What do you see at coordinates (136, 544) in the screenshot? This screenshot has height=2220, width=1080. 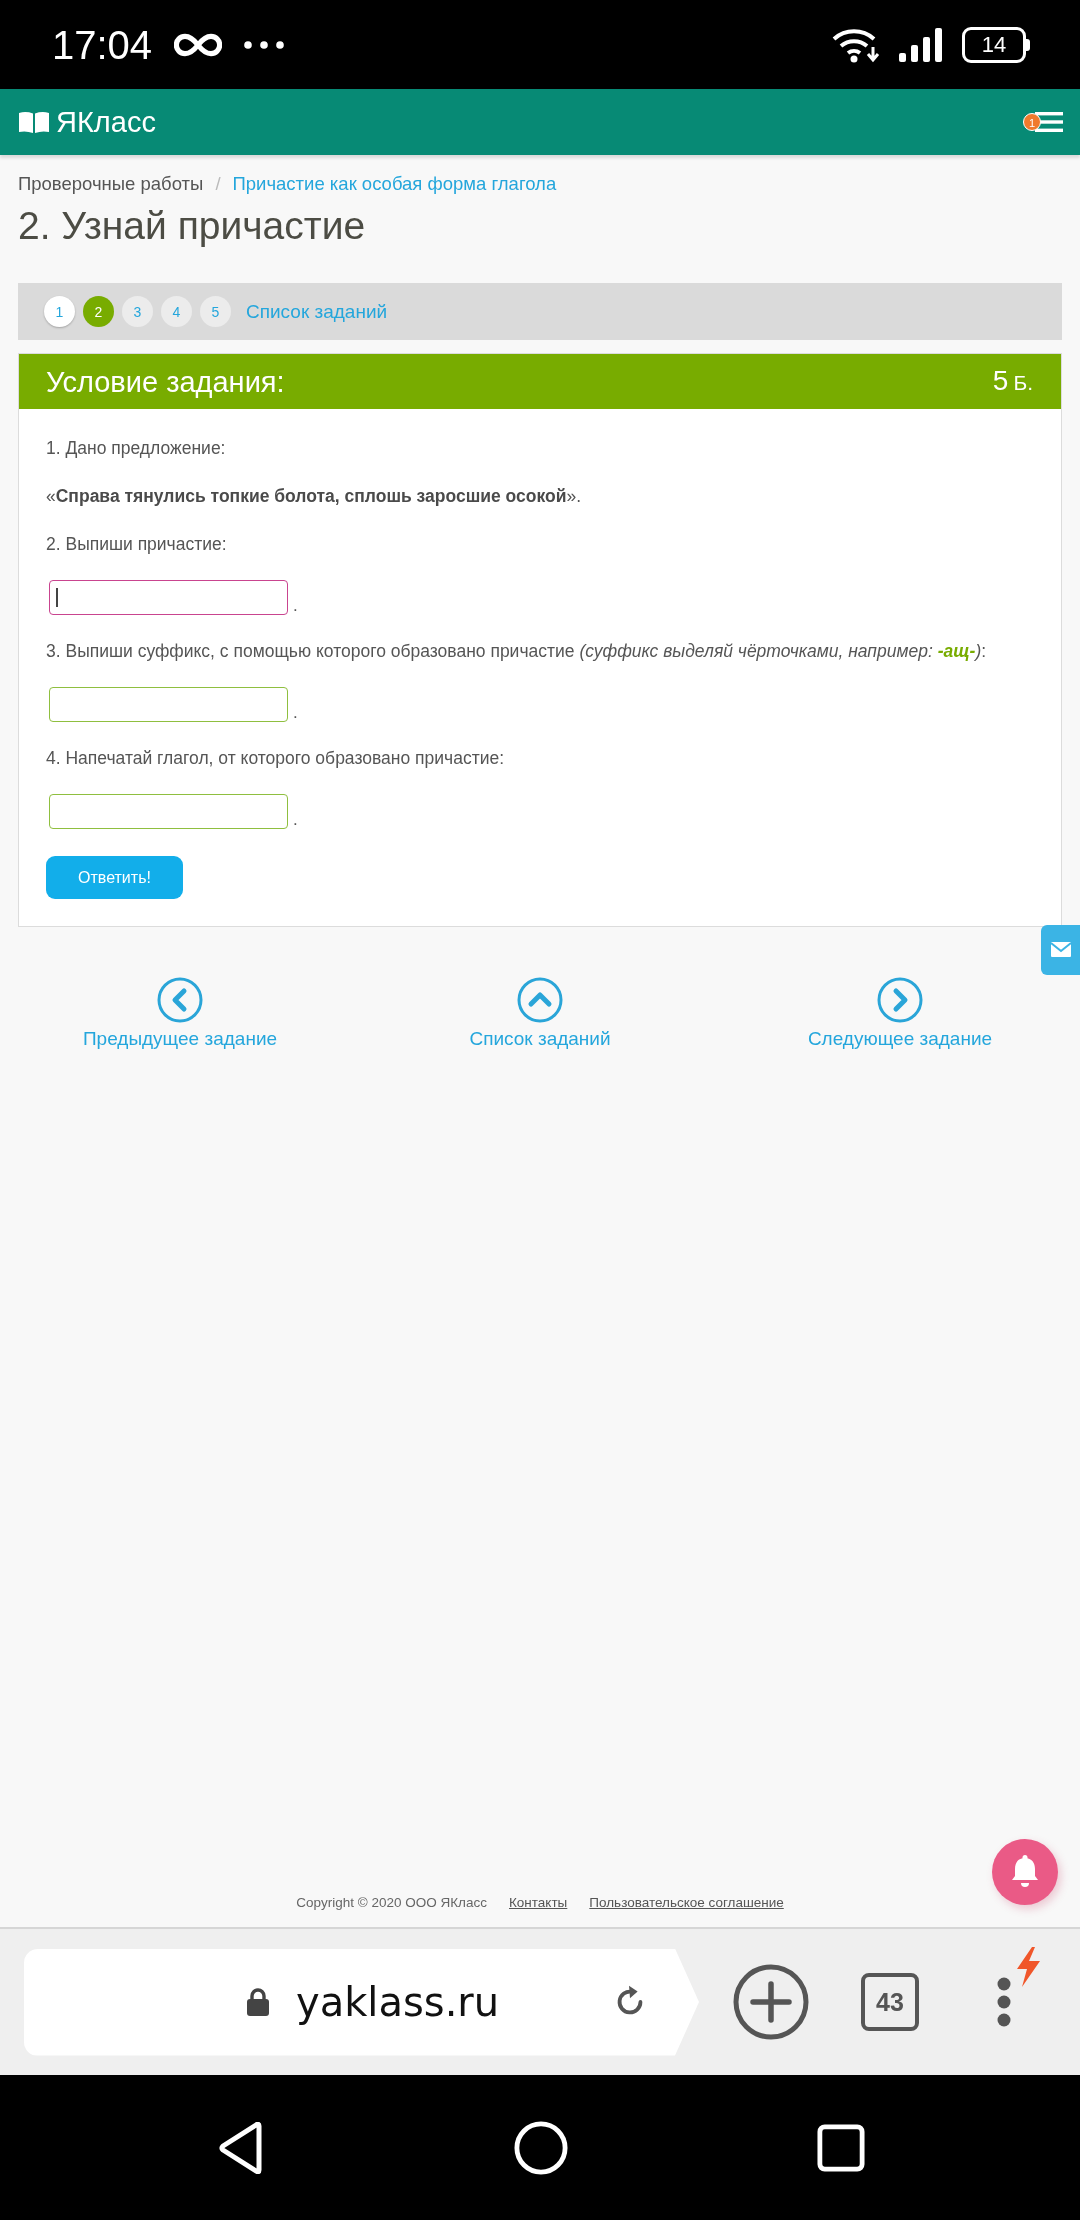 I see `question-text: 2. Выпиши причастие:` at bounding box center [136, 544].